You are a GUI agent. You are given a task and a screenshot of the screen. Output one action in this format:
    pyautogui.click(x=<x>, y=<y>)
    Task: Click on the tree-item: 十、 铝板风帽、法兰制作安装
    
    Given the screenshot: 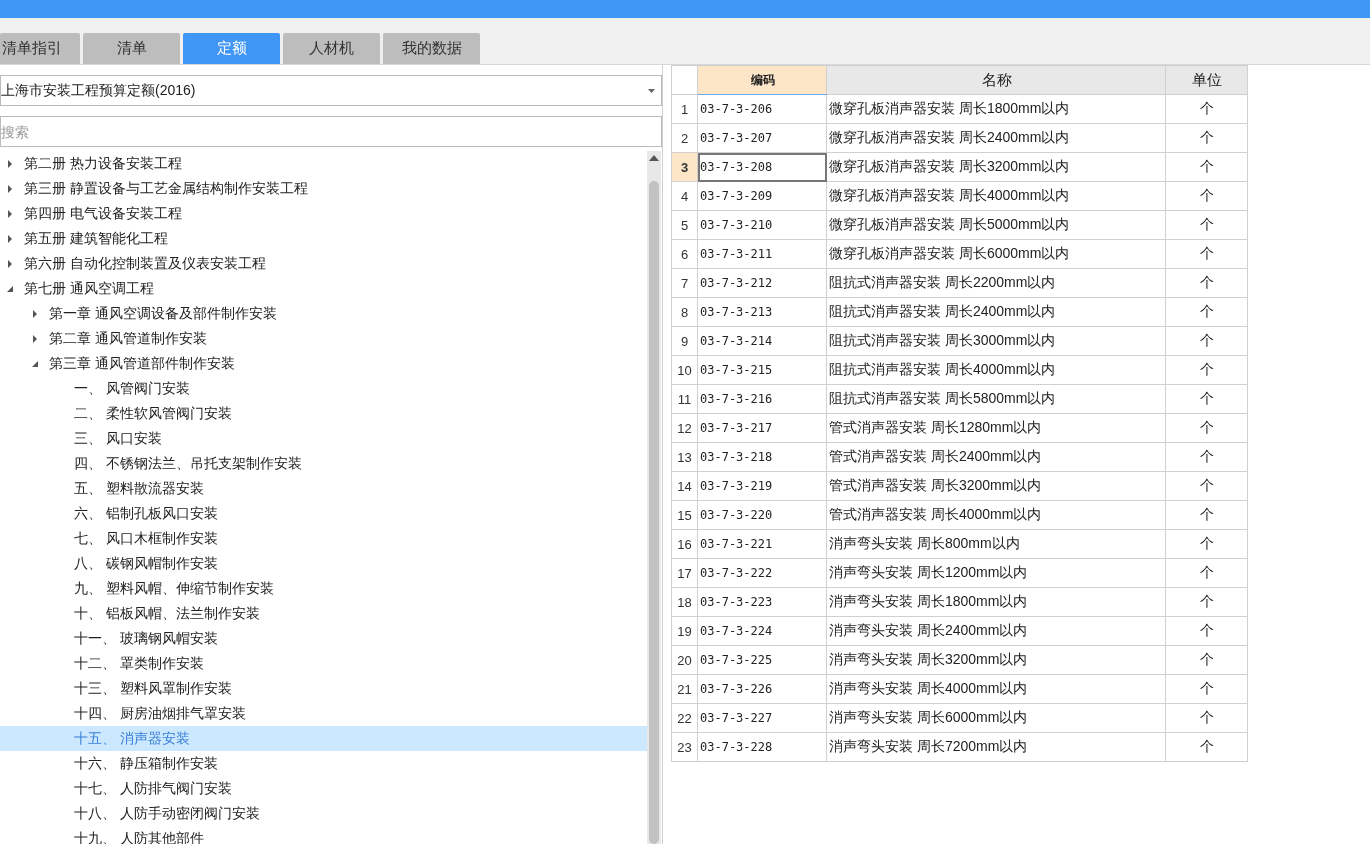 What is the action you would take?
    pyautogui.click(x=323, y=613)
    